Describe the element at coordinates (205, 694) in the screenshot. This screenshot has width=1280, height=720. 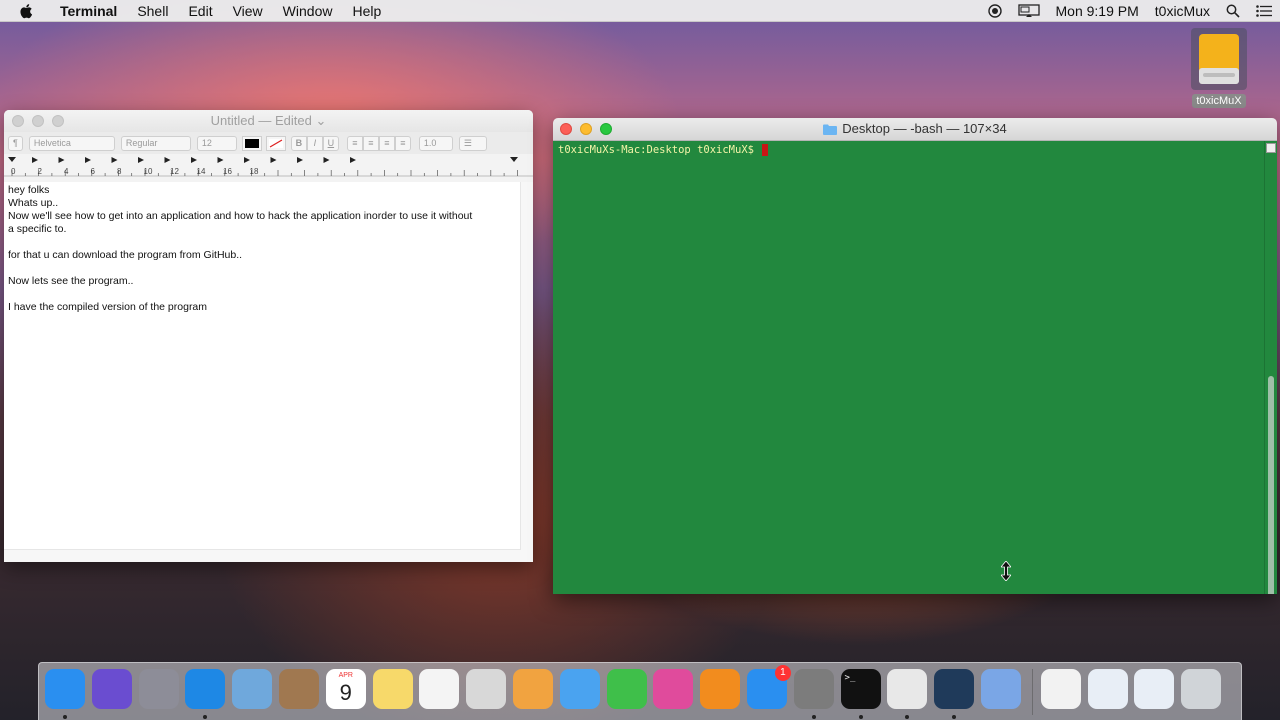
I see `safari-icon` at that location.